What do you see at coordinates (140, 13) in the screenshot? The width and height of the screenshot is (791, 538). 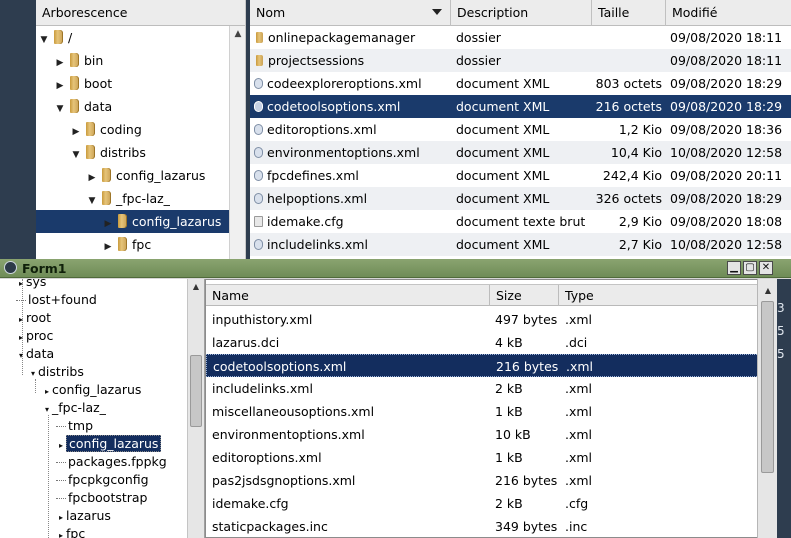 I see `bg-tree-header: Arborescence` at bounding box center [140, 13].